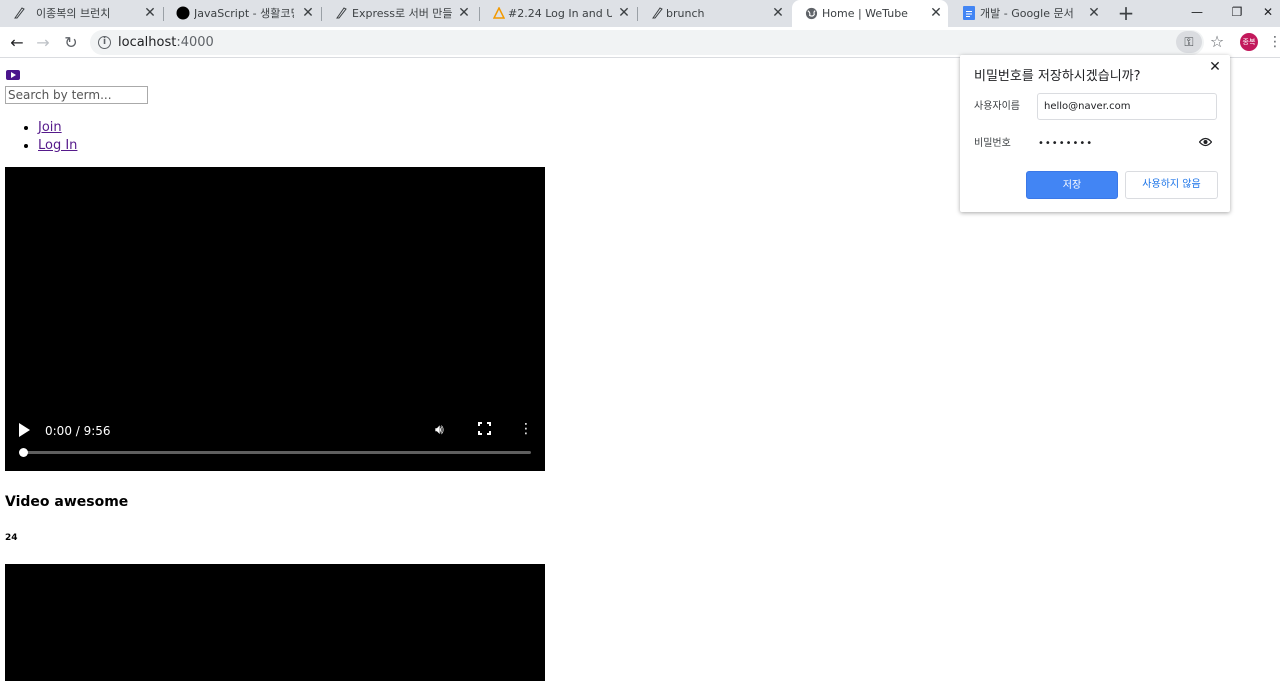 The height and width of the screenshot is (681, 1280). Describe the element at coordinates (11, 538) in the screenshot. I see `video-views: 24` at that location.